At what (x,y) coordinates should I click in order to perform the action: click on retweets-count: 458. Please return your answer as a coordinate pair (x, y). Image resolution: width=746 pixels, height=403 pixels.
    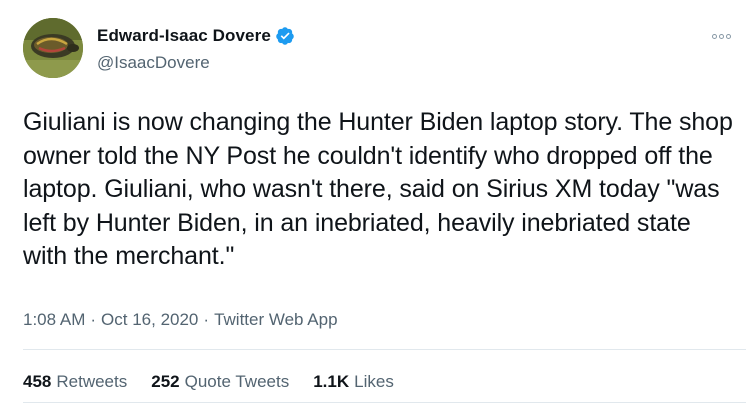
    Looking at the image, I should click on (37, 381).